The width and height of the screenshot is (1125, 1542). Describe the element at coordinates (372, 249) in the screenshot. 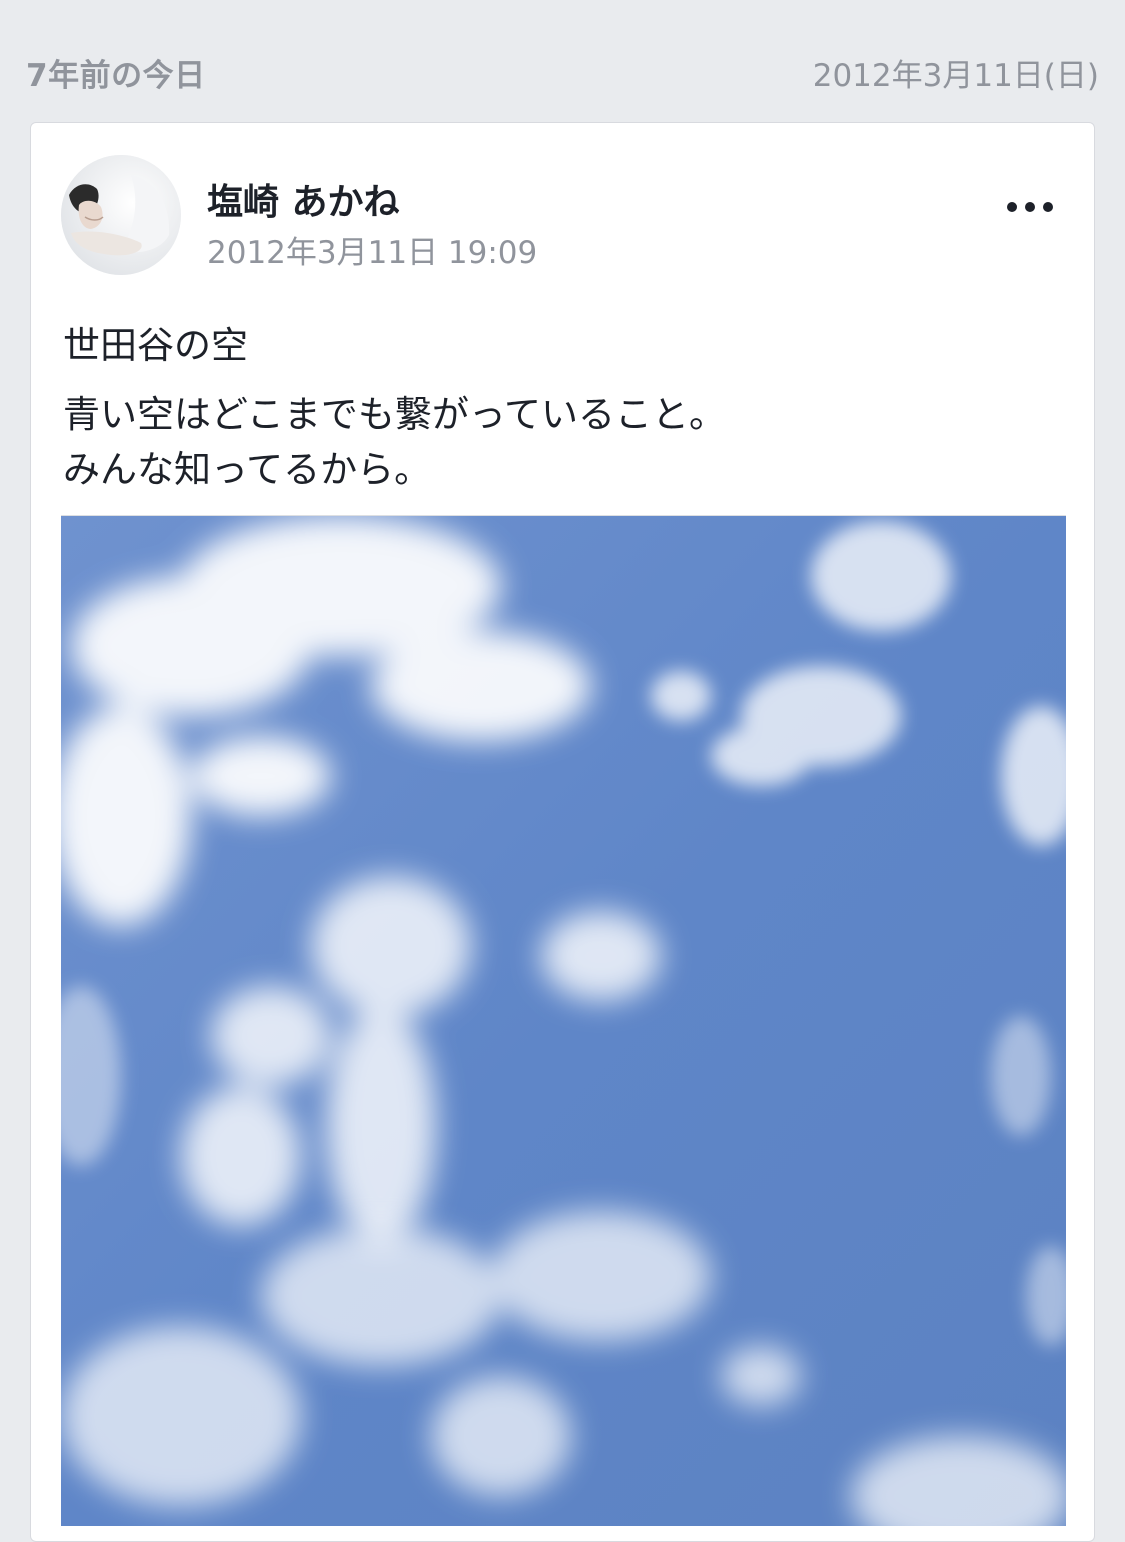

I see `post-timestamp: 2012年3月11日 19:09` at that location.